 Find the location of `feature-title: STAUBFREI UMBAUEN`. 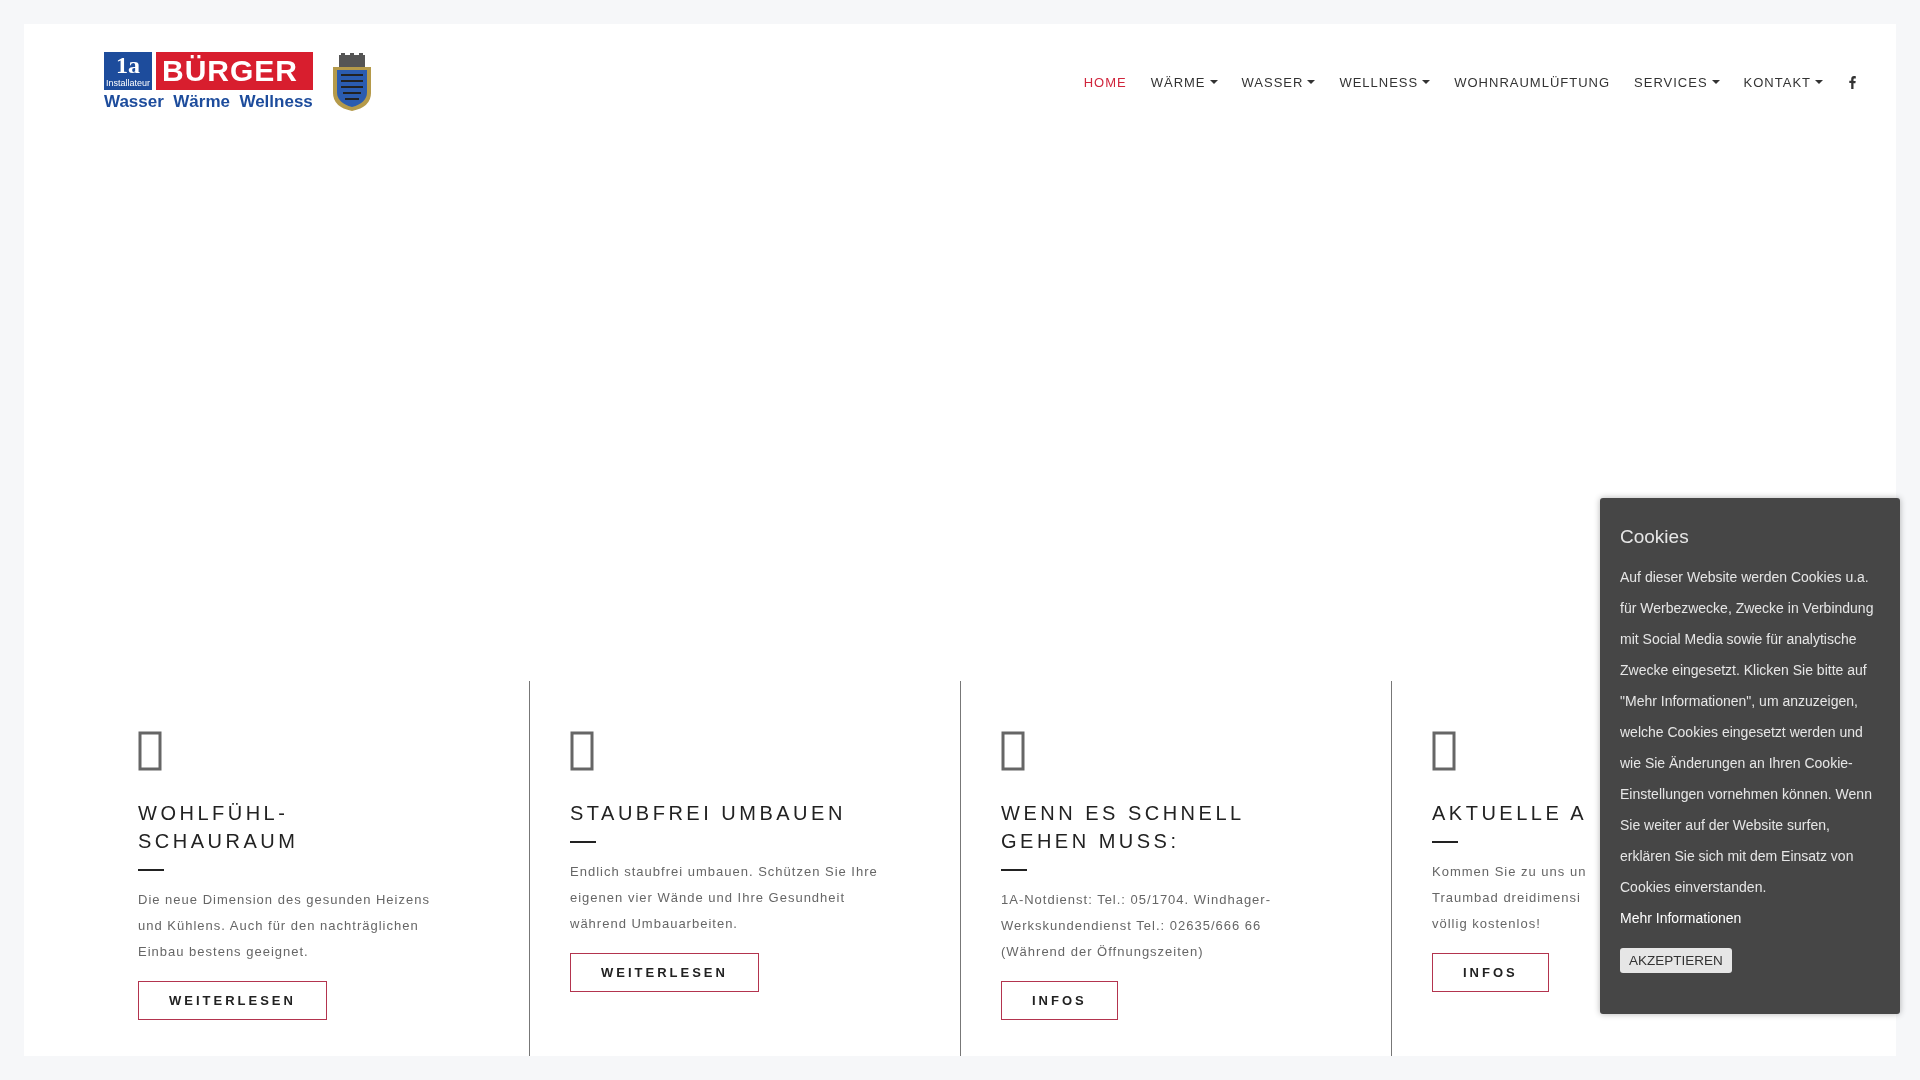

feature-title: STAUBFREI UMBAUEN is located at coordinates (708, 813).